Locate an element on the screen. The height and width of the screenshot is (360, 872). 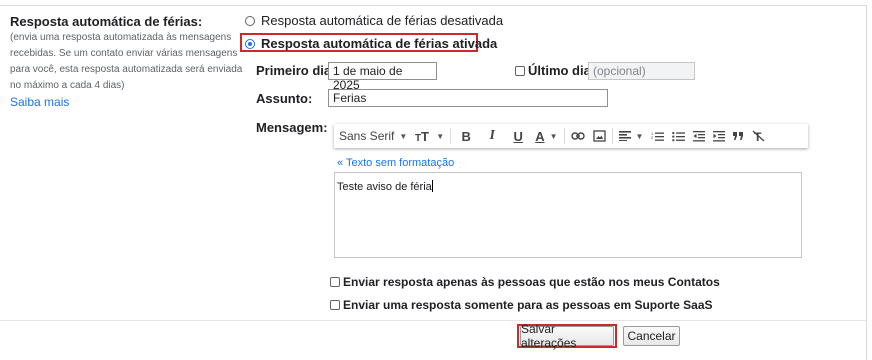
bottom-divider is located at coordinates (433, 320).